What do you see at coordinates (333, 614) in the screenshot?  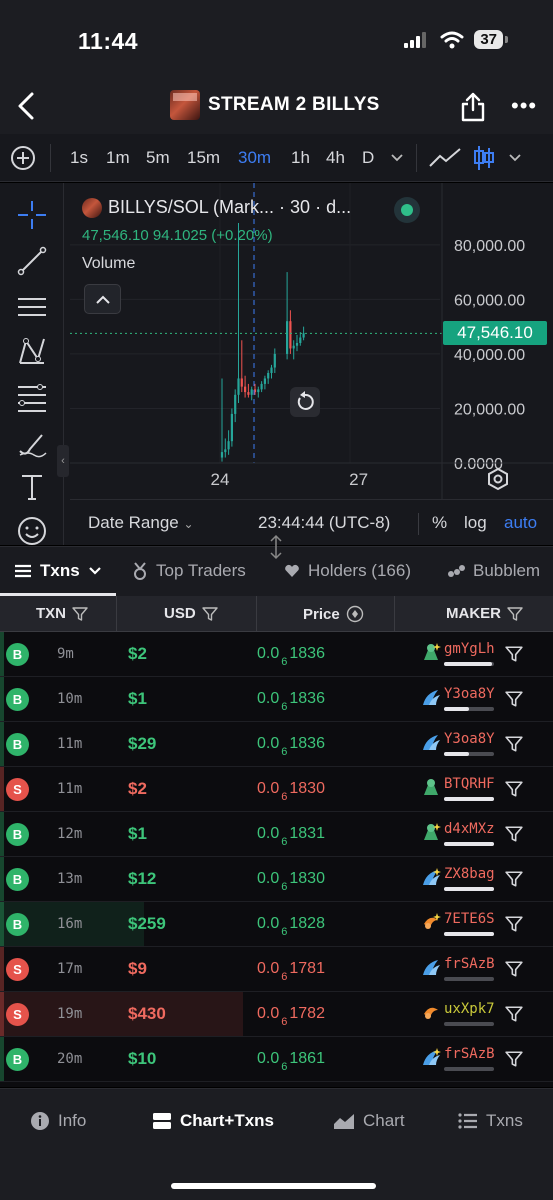 I see `header-price: Price` at bounding box center [333, 614].